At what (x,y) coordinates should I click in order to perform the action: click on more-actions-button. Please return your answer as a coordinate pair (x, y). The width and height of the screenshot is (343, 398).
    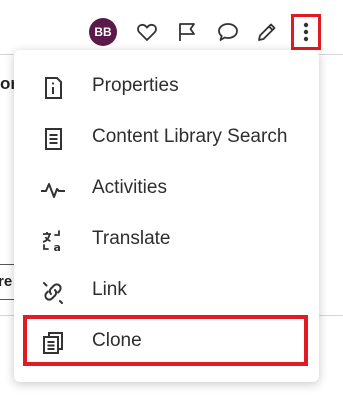
    Looking at the image, I should click on (306, 32).